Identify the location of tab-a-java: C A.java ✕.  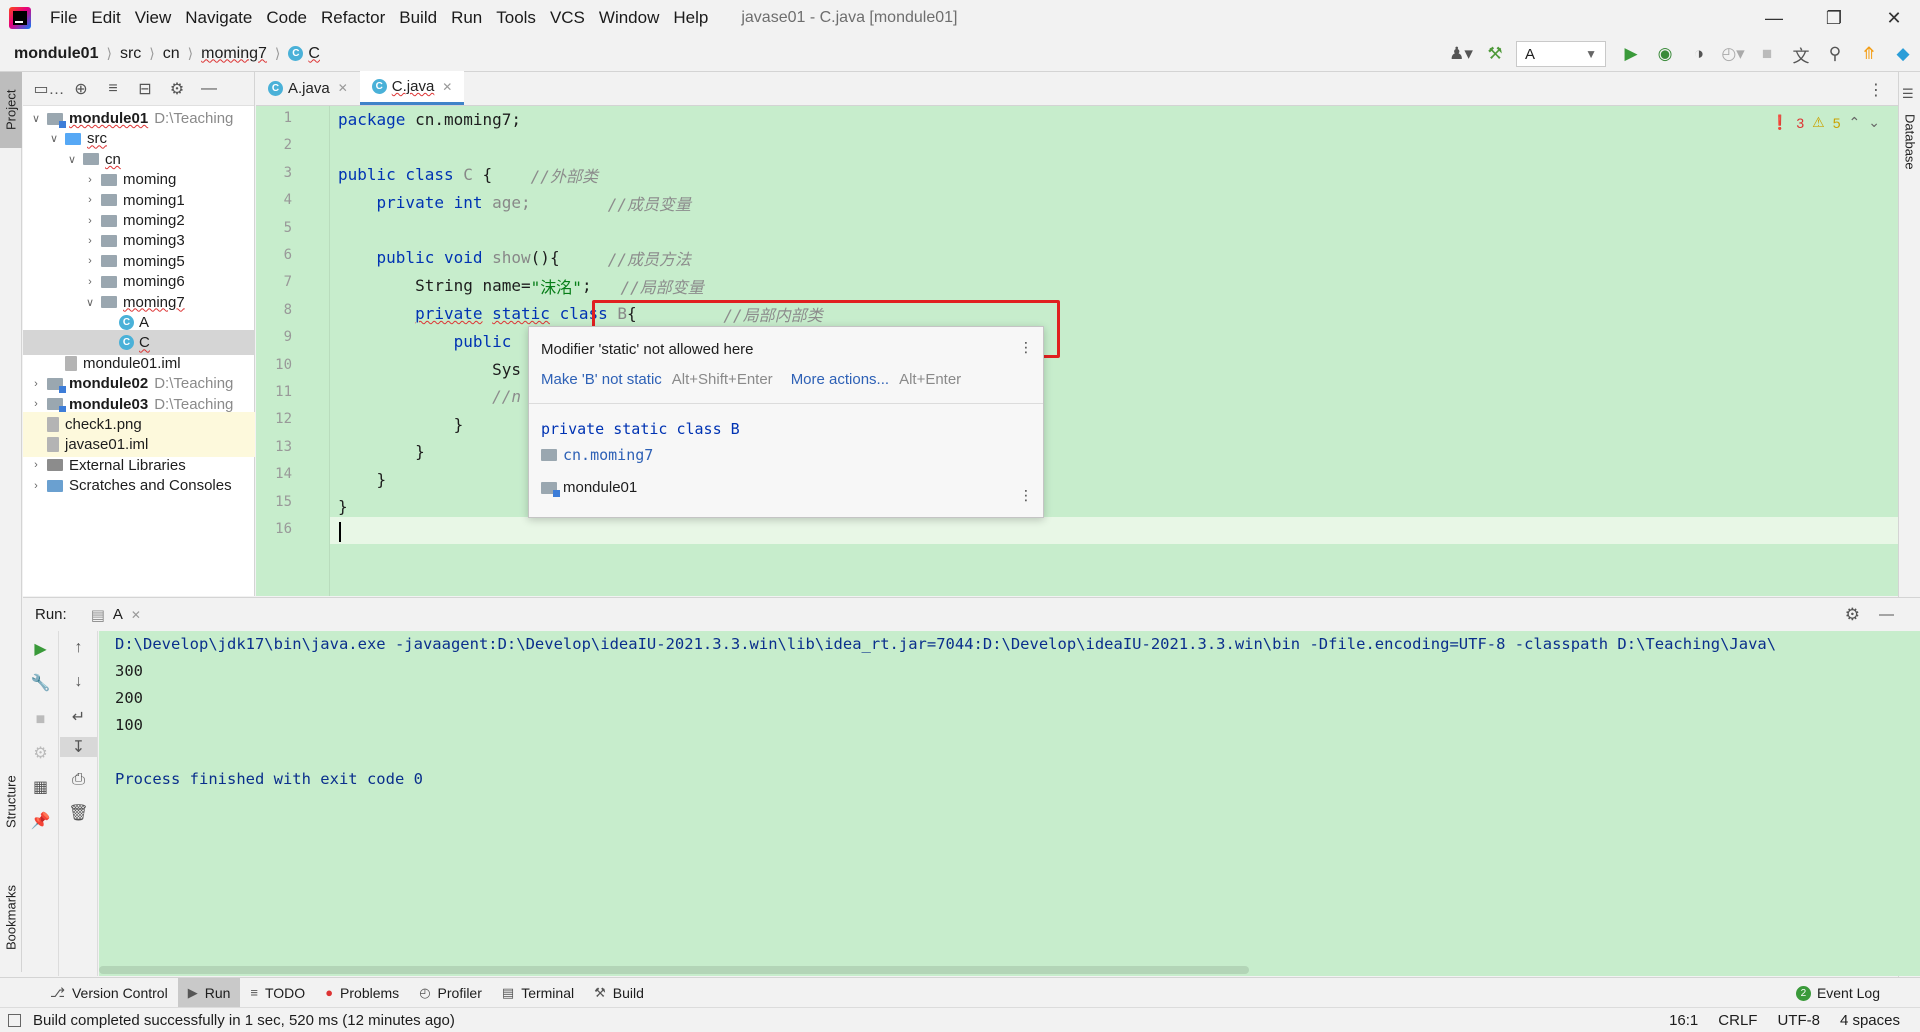
(308, 88).